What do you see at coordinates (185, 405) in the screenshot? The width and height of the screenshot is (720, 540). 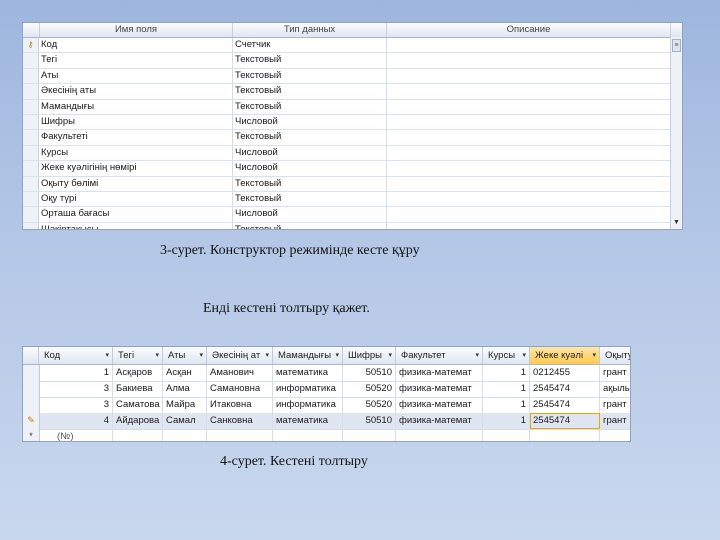 I see `table-cell: Майра` at bounding box center [185, 405].